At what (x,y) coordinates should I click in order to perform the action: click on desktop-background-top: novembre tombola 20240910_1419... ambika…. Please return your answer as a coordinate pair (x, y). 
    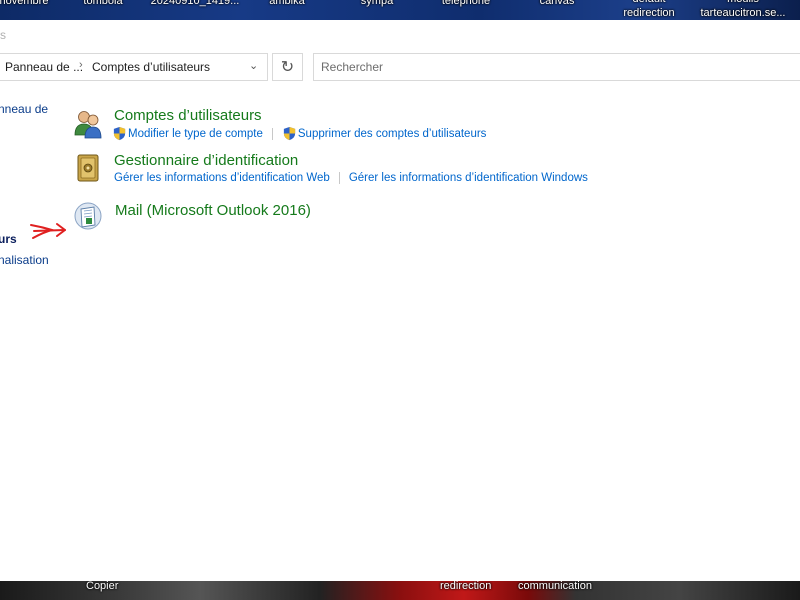
    Looking at the image, I should click on (400, 10).